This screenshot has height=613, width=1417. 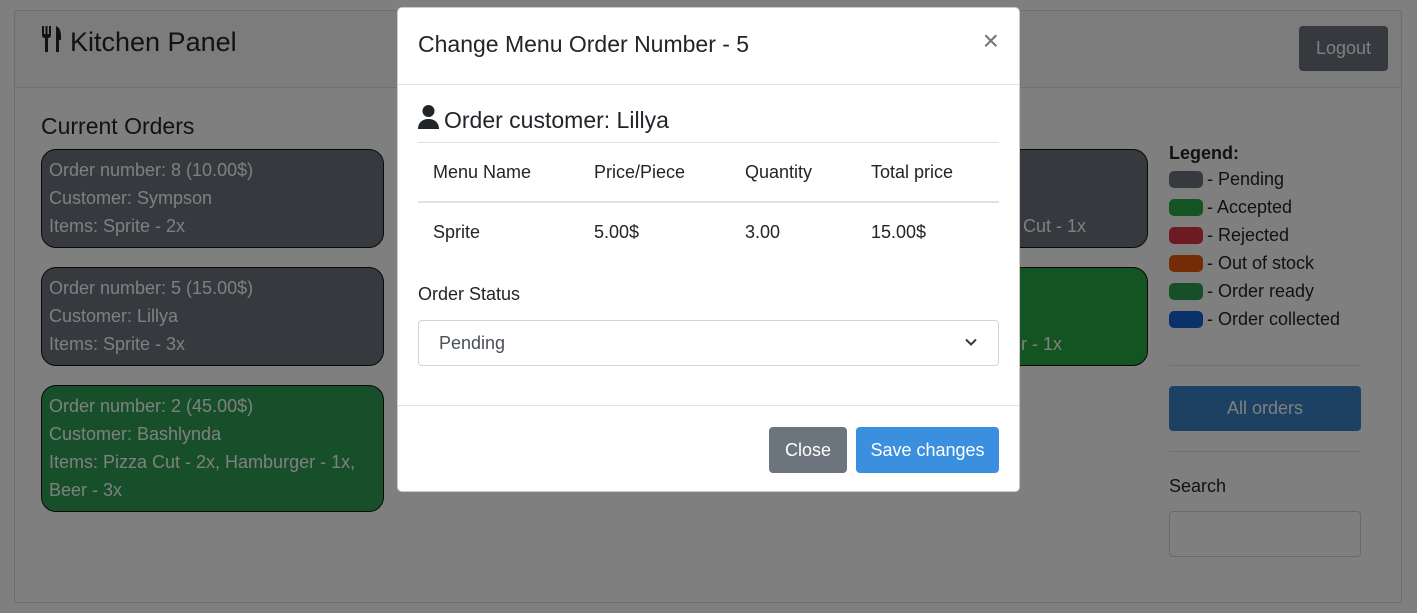 What do you see at coordinates (793, 173) in the screenshot?
I see `column-header: Quantity` at bounding box center [793, 173].